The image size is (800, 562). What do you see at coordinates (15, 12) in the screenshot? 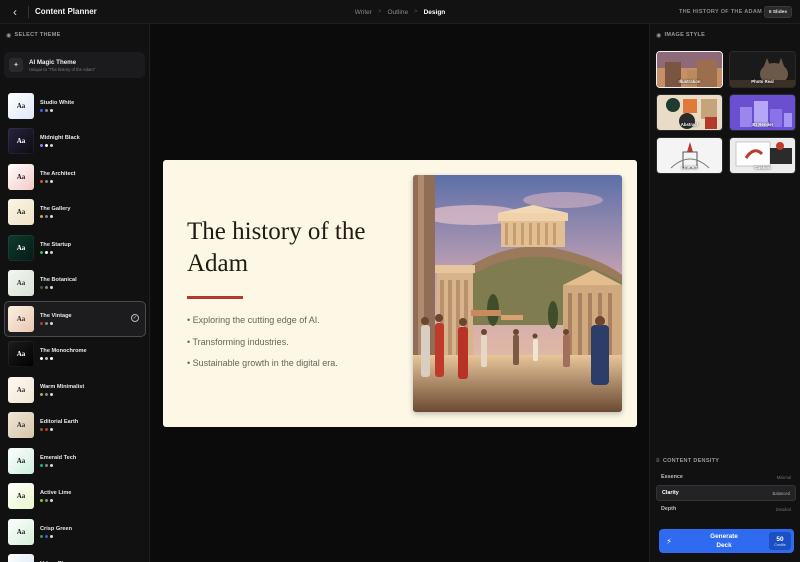
I see `back-arrow-icon: ‹` at bounding box center [15, 12].